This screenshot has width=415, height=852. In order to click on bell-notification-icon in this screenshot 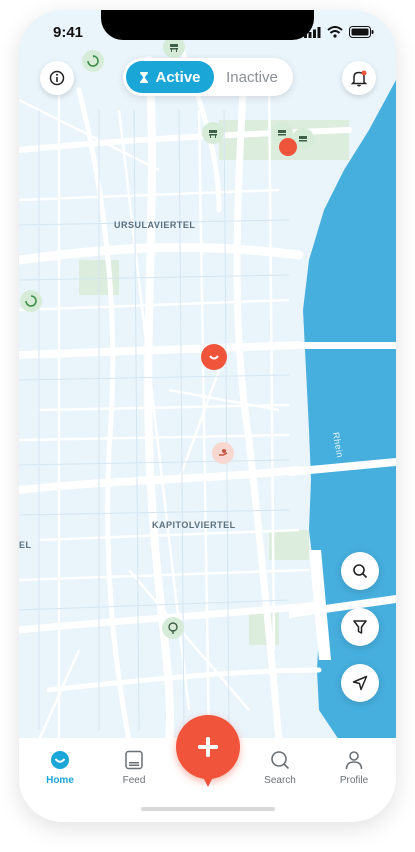, I will do `click(359, 78)`.